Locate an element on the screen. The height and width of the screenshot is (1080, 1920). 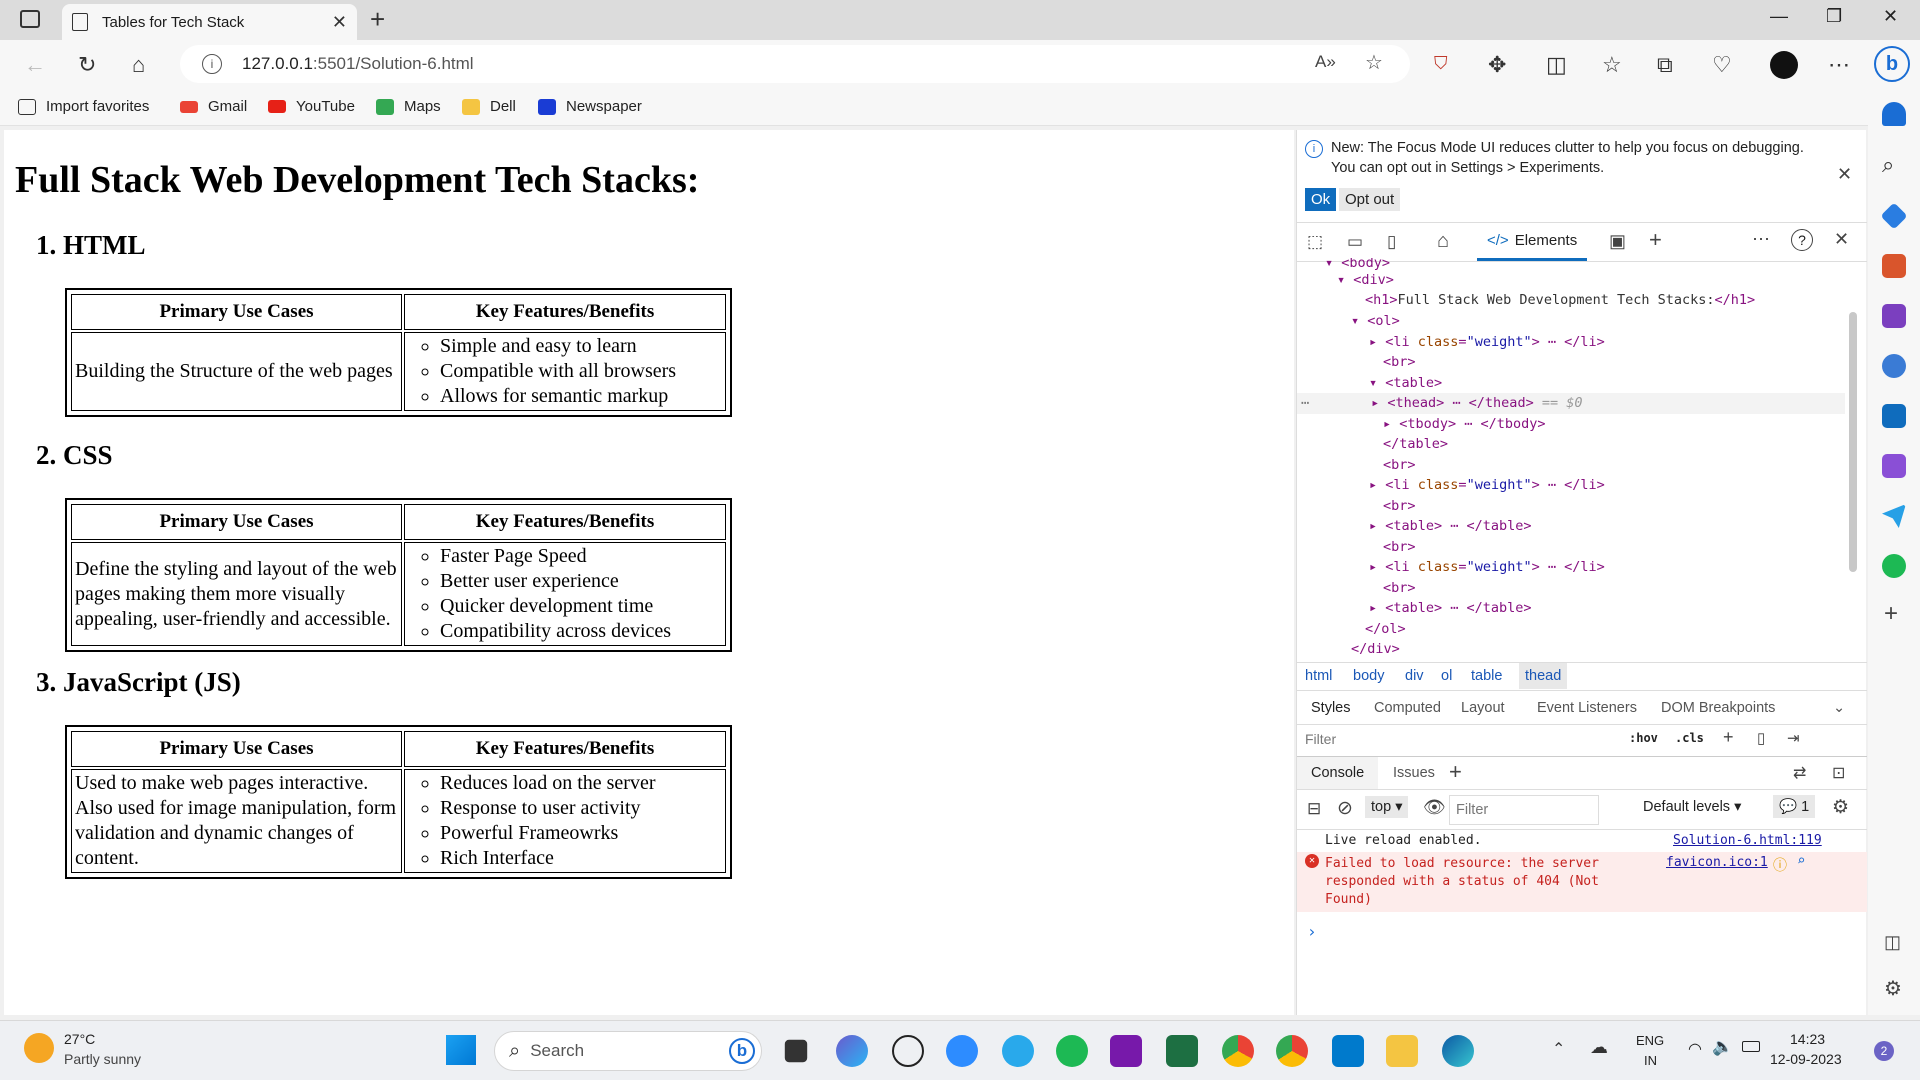
opt-out-button: Opt out is located at coordinates (1370, 199).